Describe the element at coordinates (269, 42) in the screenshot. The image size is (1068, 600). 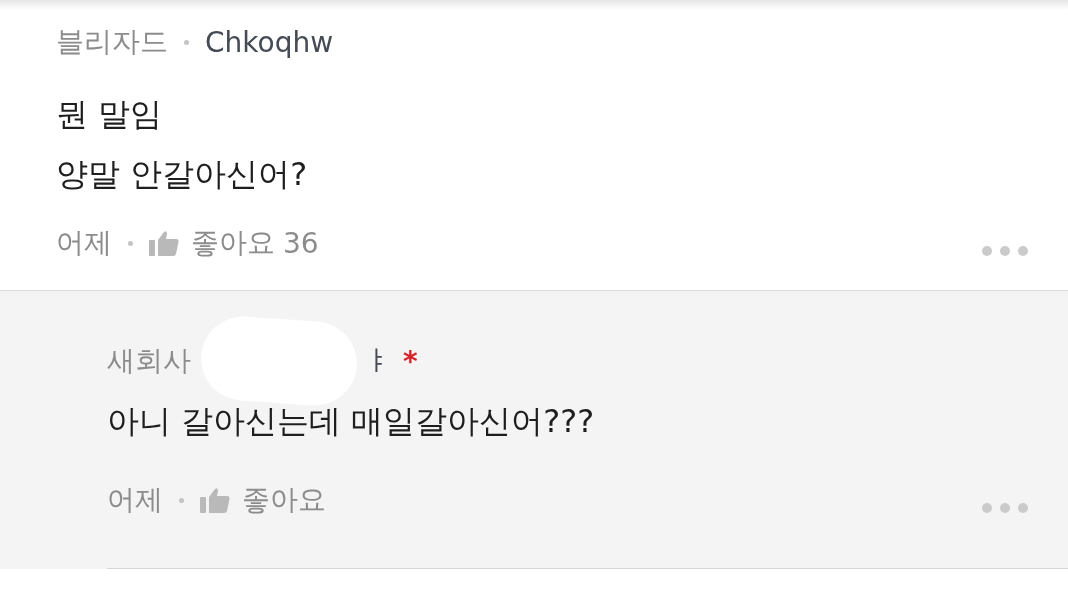
I see `author-name: Chkoqhw` at that location.